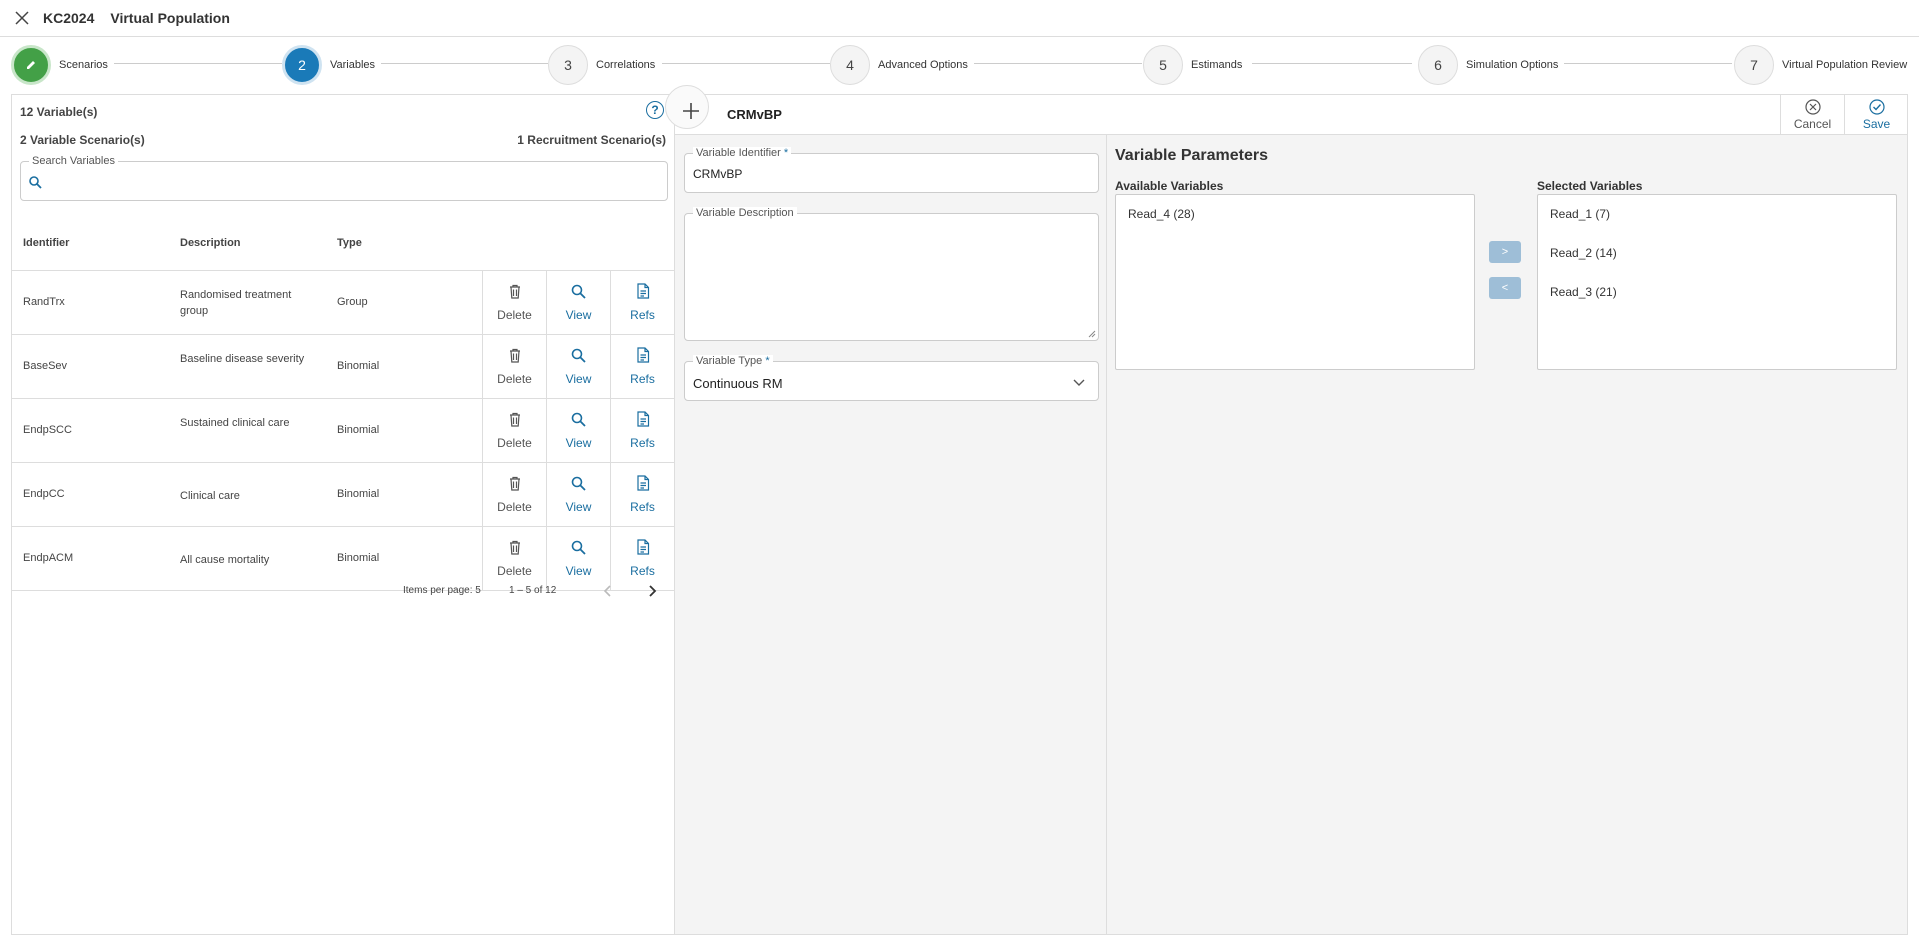  What do you see at coordinates (59, 112) in the screenshot?
I see `variable-count: 12 Variable(s)` at bounding box center [59, 112].